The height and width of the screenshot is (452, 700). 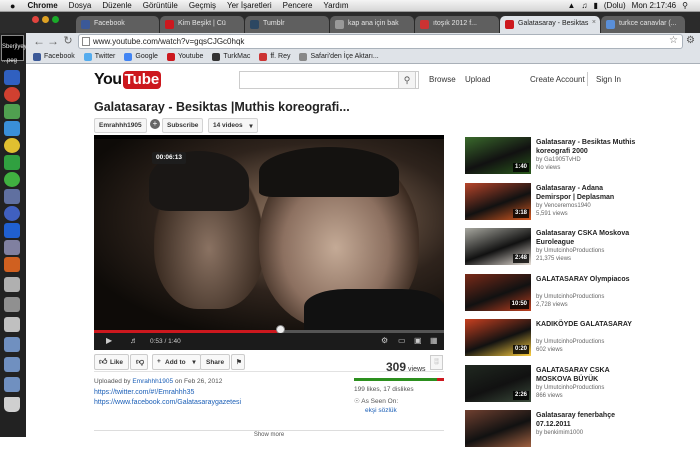 I want to click on menu-item: Geçmiş, so click(x=202, y=6).